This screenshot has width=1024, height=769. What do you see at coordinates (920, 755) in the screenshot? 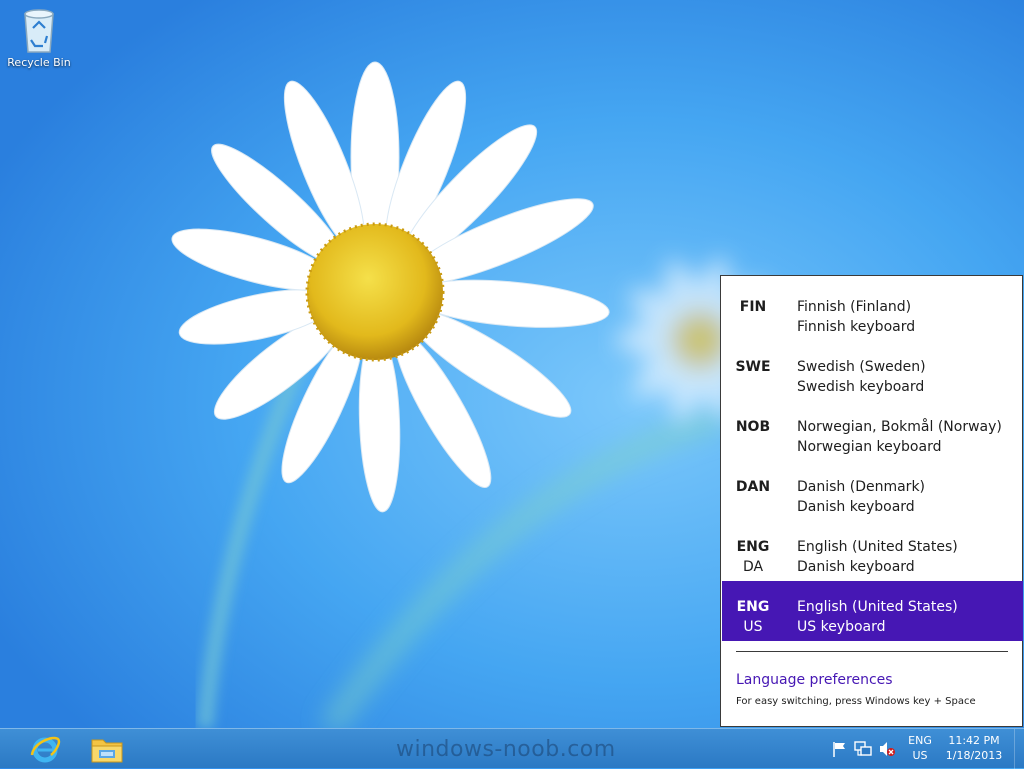
I see `tray-keyboard-code: US` at bounding box center [920, 755].